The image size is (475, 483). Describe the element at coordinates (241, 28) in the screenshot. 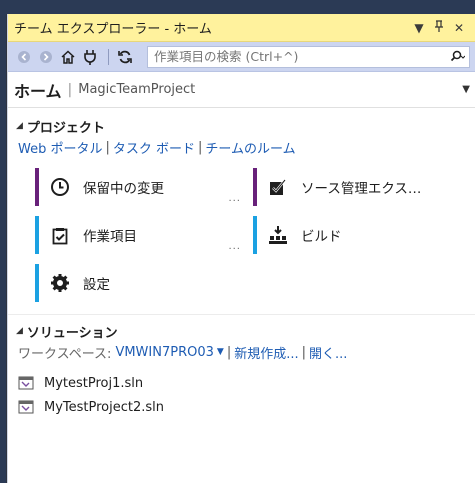

I see `panel-titlebar: チーム エクスプローラー - ホーム ▼ ✕` at that location.